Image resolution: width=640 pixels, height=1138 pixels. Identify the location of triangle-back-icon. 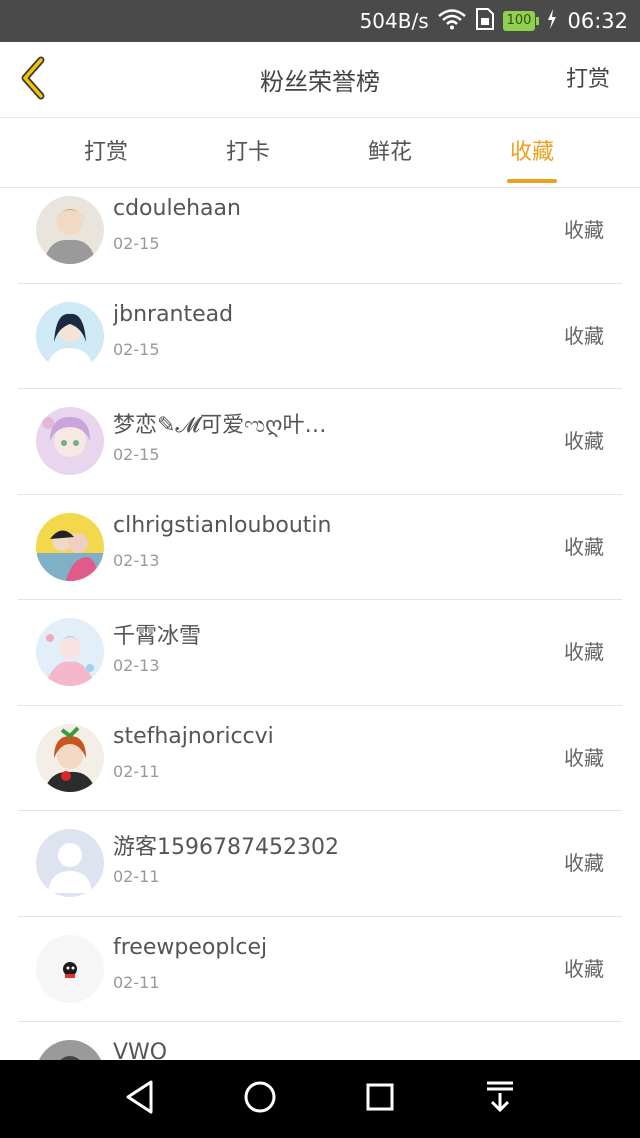
(140, 1099).